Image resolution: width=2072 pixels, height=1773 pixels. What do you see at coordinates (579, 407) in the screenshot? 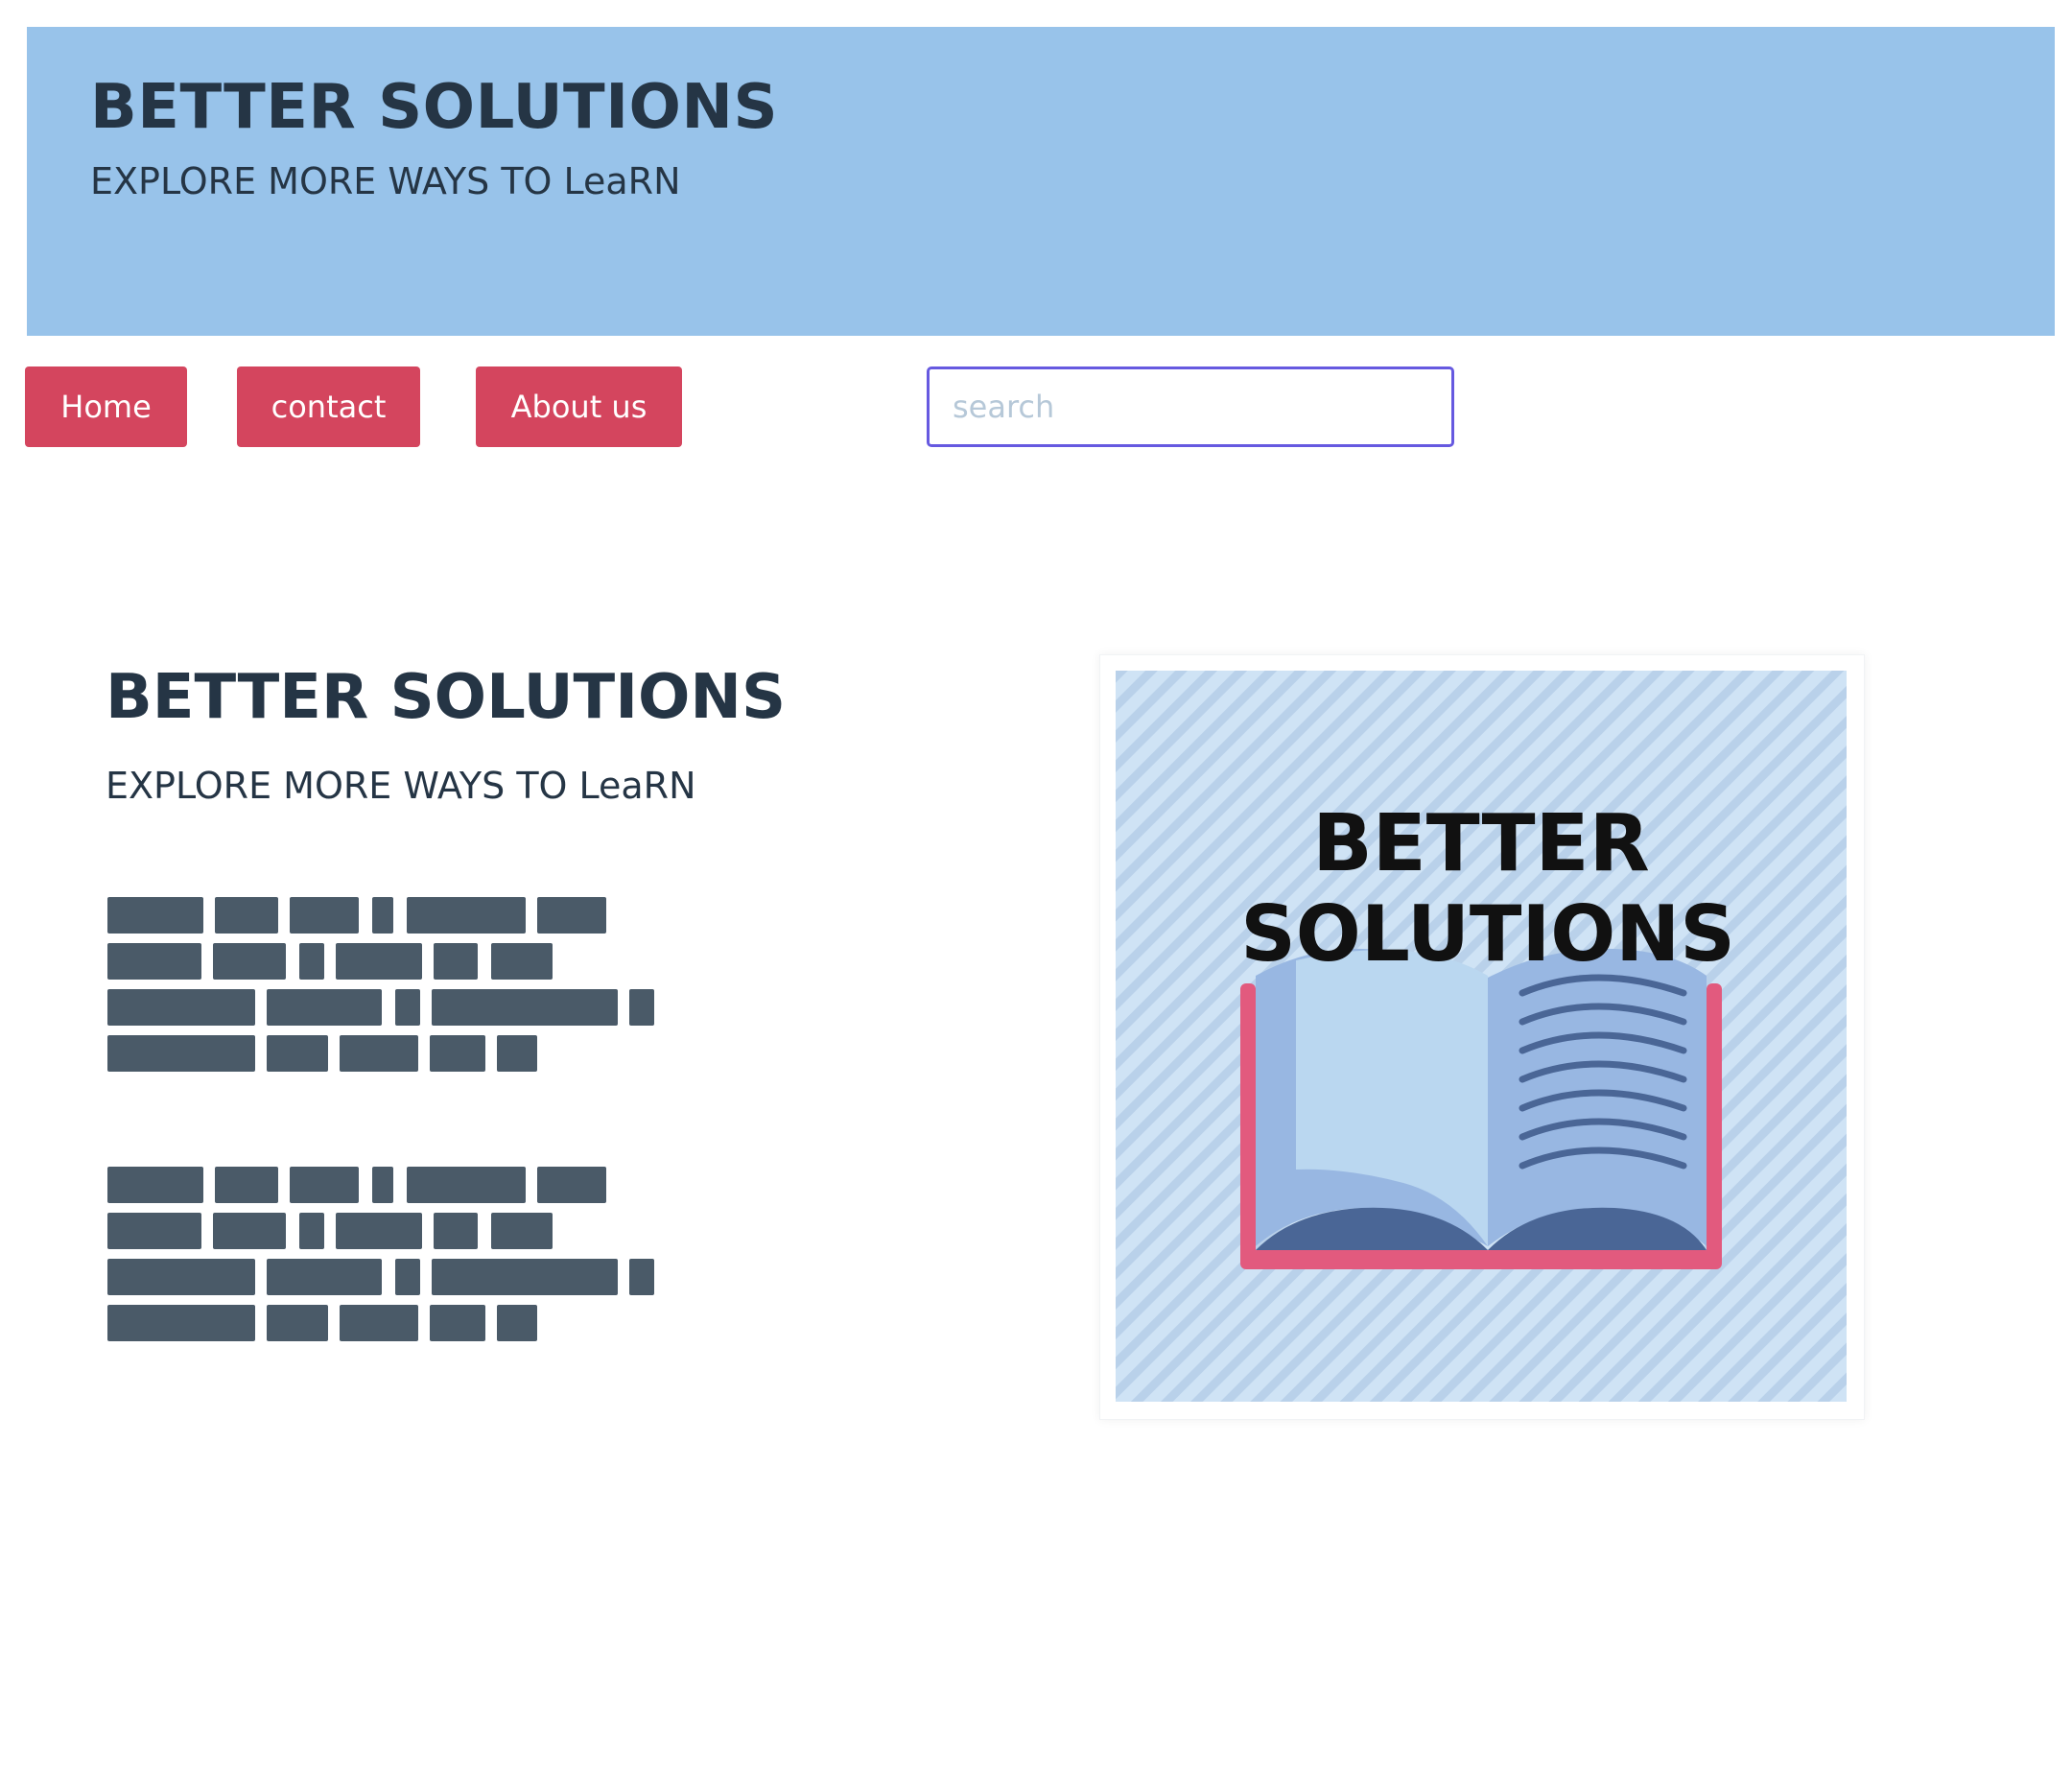
I see `nav-about-us-button: About us` at bounding box center [579, 407].